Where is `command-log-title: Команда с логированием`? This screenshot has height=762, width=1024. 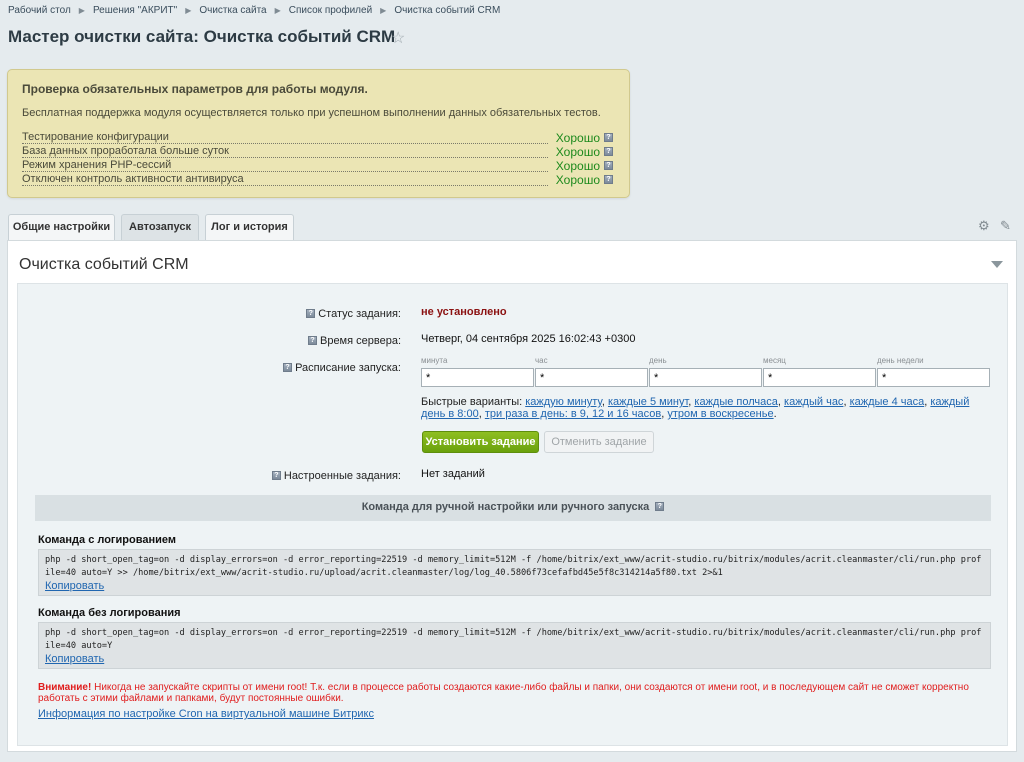 command-log-title: Команда с логированием is located at coordinates (107, 540).